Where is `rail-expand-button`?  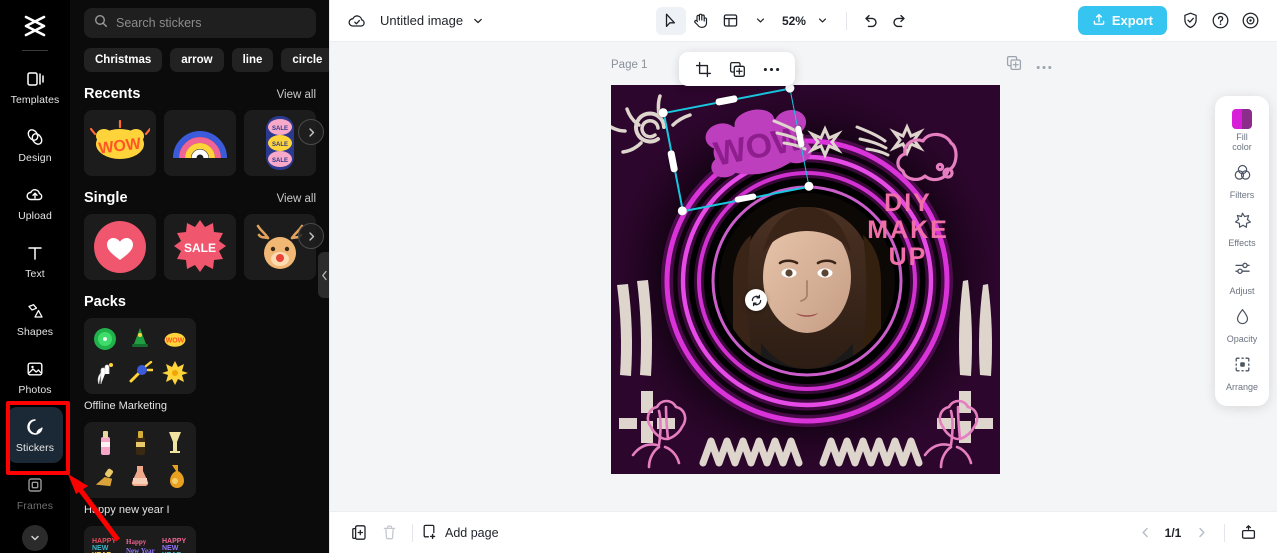
rail-expand-button is located at coordinates (35, 538).